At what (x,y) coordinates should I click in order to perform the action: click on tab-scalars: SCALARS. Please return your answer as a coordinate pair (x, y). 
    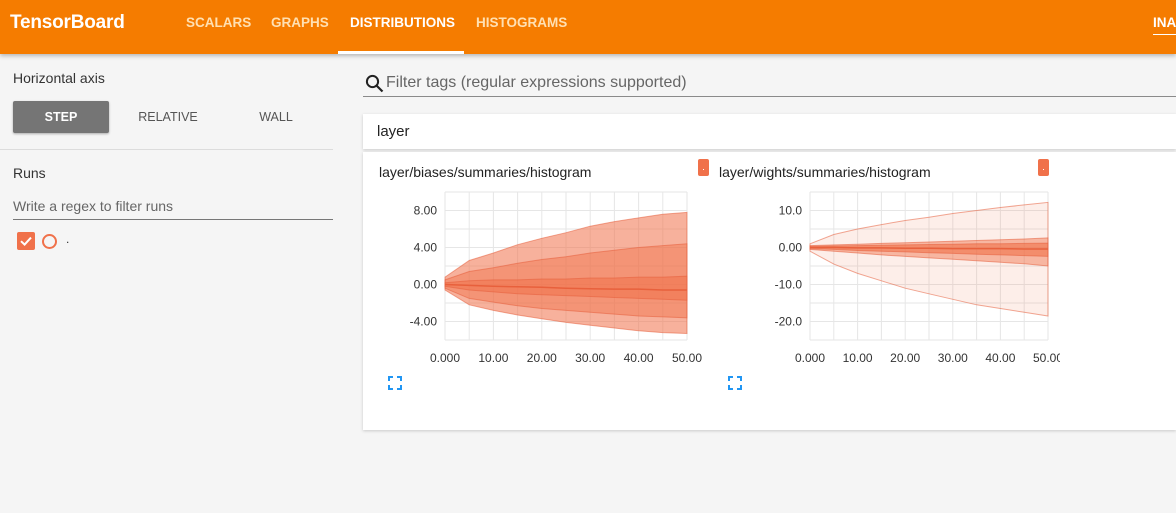
    Looking at the image, I should click on (218, 22).